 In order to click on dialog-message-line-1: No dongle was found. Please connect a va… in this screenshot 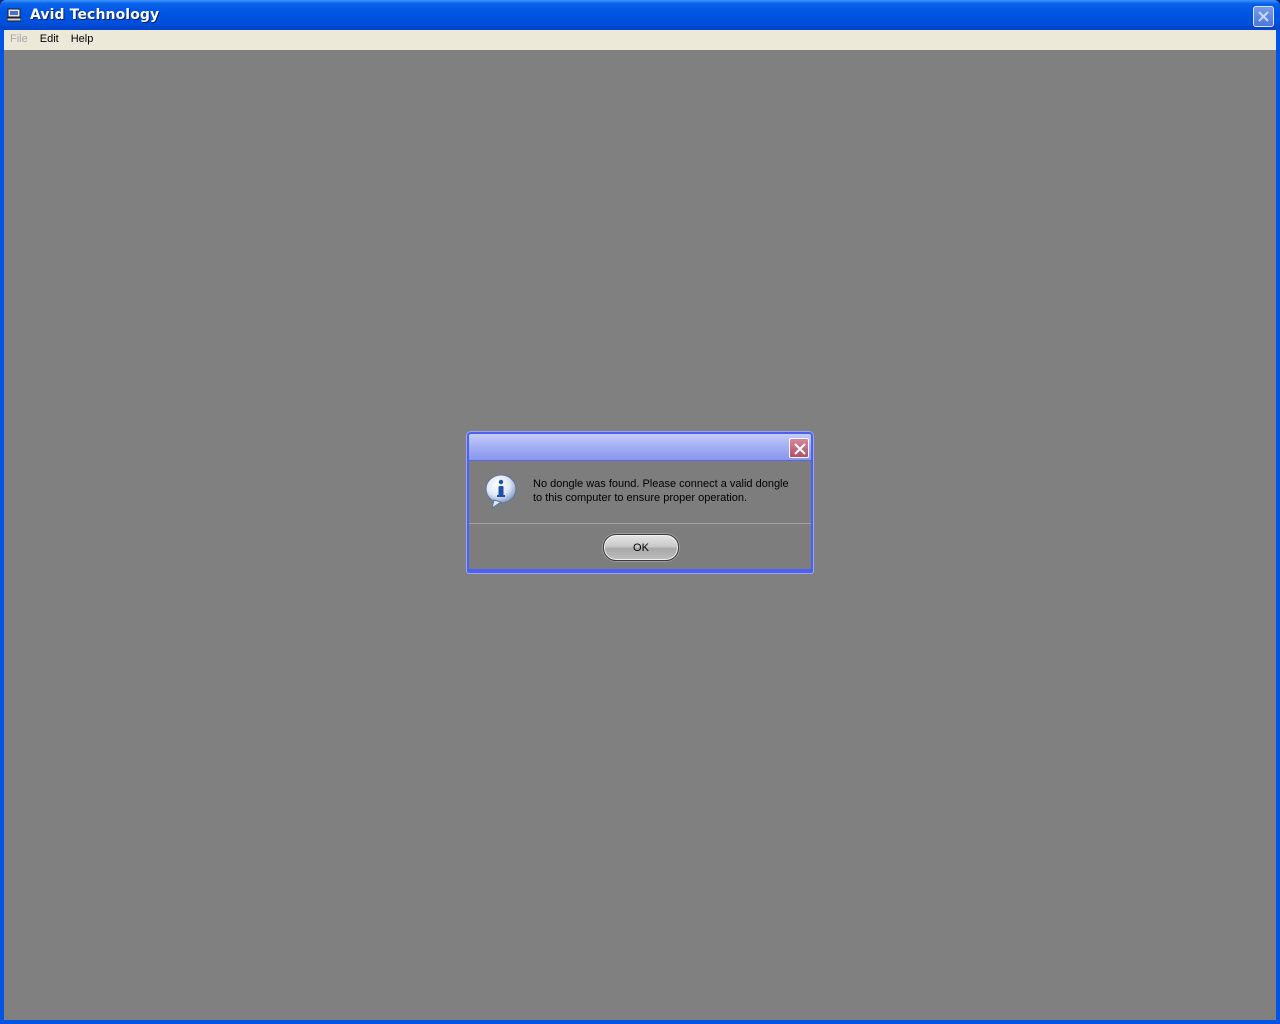, I will do `click(661, 484)`.